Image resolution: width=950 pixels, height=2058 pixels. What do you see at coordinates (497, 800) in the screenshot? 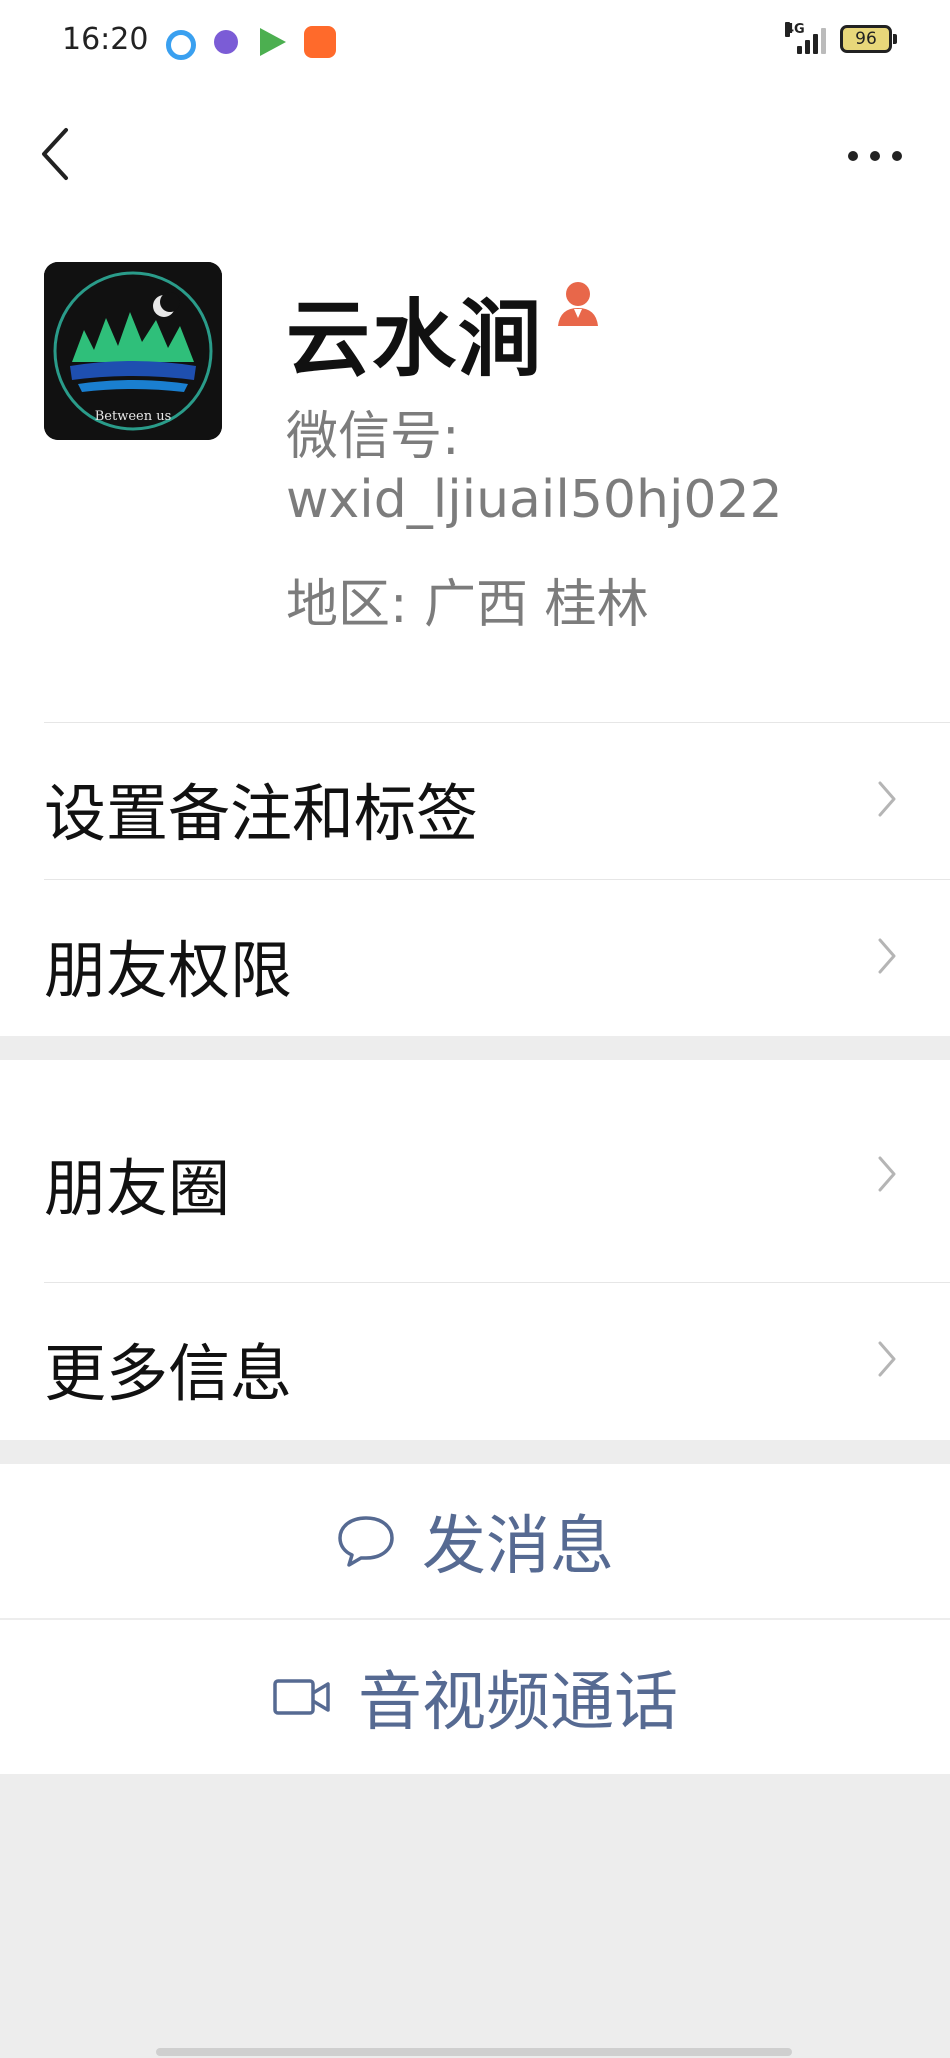
I see `menu-item-set-remark-tags: 设置备注和标签` at bounding box center [497, 800].